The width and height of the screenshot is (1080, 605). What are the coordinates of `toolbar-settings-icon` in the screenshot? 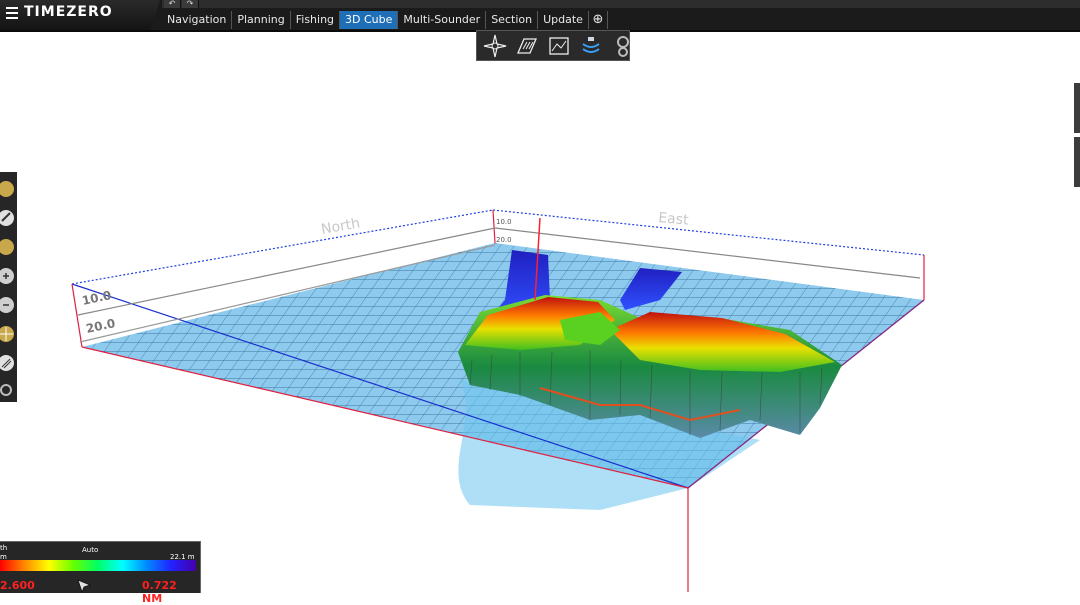 It's located at (620, 46).